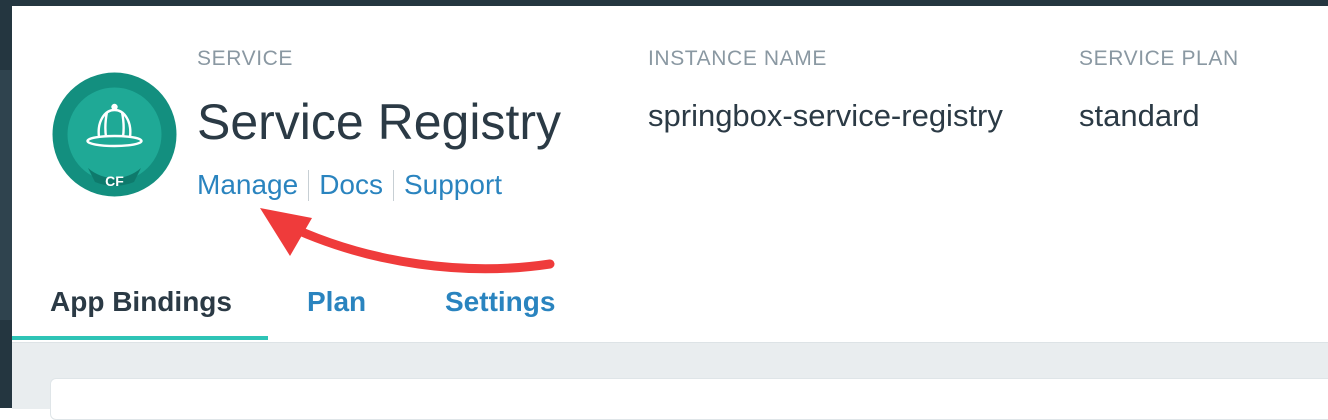  Describe the element at coordinates (407, 241) in the screenshot. I see `red-arrow-annotation` at that location.